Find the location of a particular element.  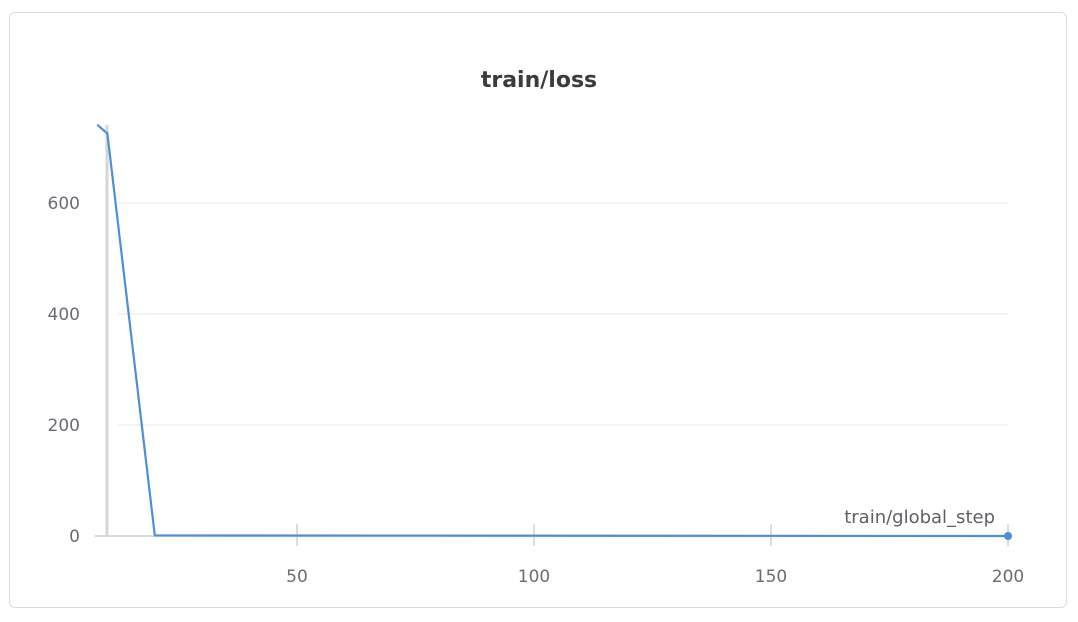

x-axis-label: train/global_step is located at coordinates (919, 517).